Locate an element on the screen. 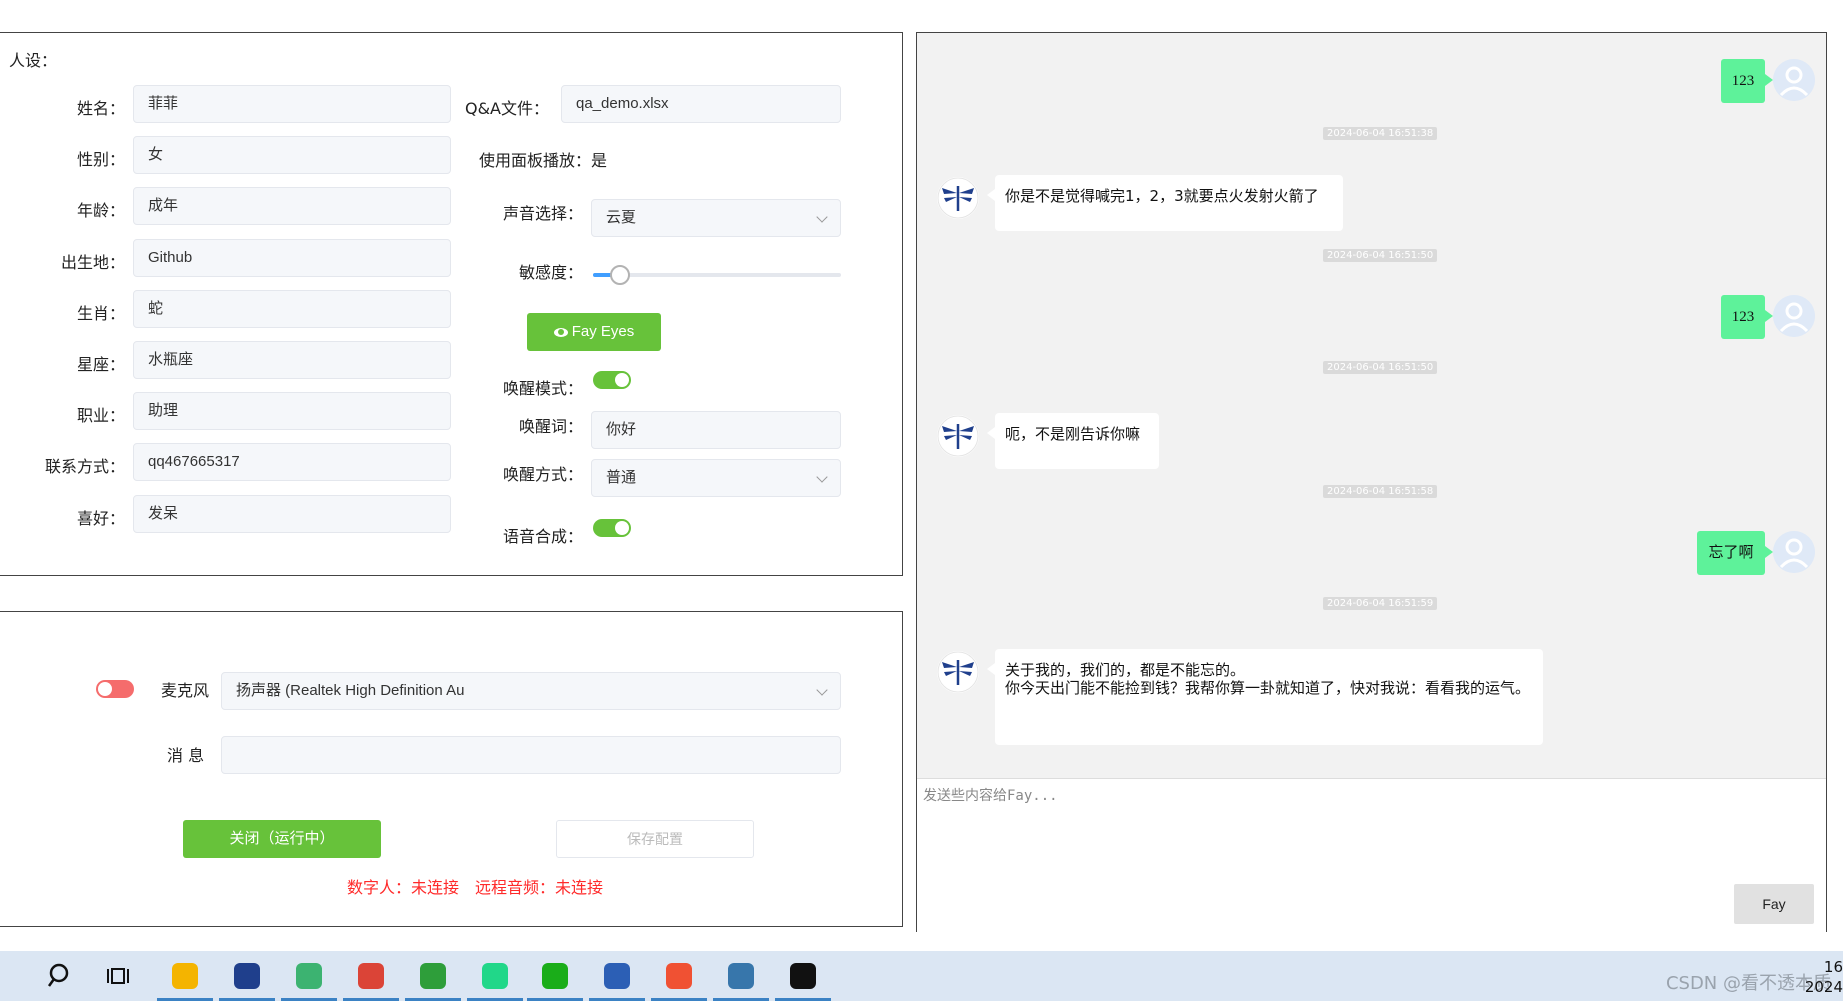 The image size is (1843, 1001). panel-play-value: 是 is located at coordinates (599, 160).